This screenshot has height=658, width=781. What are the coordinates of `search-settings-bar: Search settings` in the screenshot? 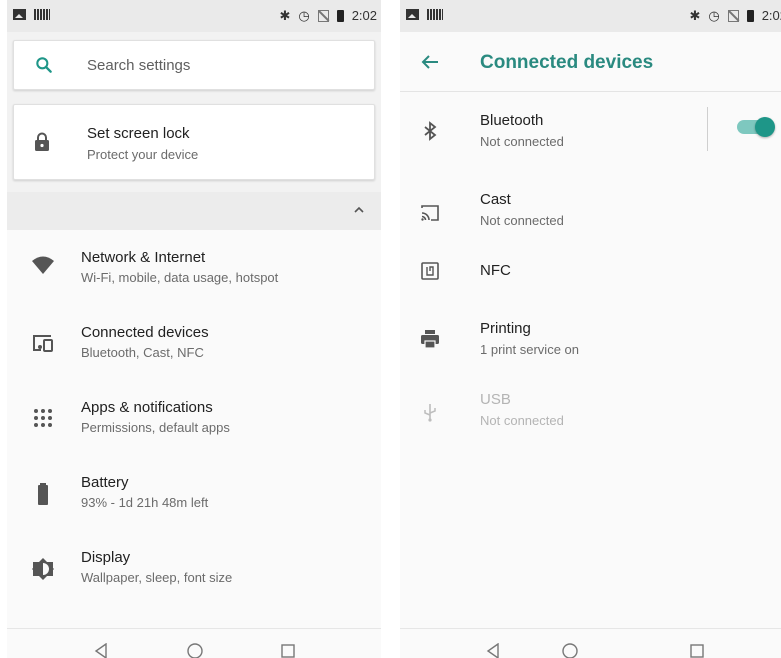 It's located at (194, 65).